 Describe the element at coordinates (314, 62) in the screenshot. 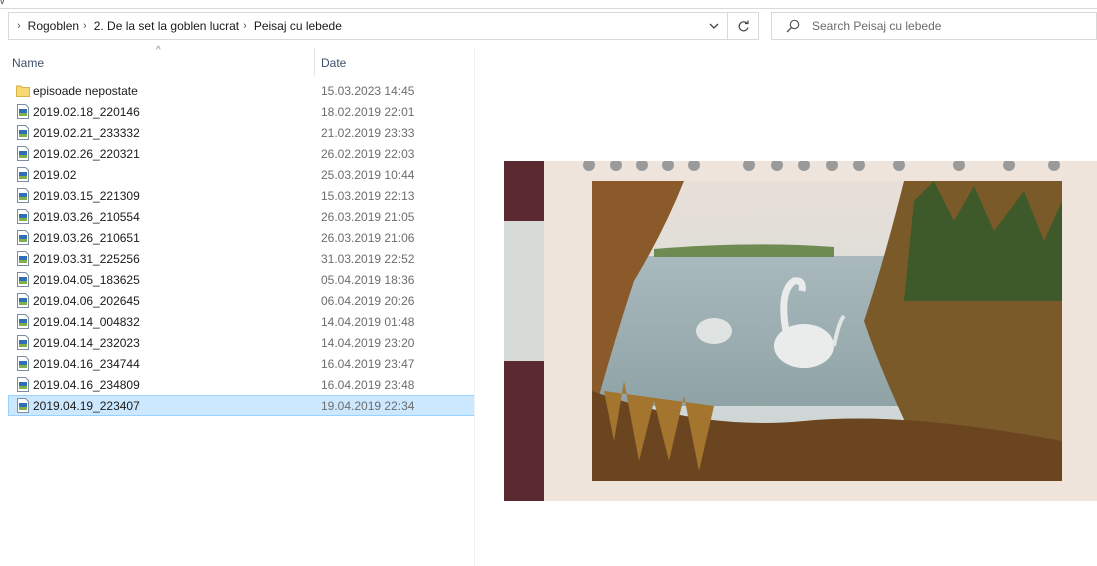

I see `column-separator` at that location.